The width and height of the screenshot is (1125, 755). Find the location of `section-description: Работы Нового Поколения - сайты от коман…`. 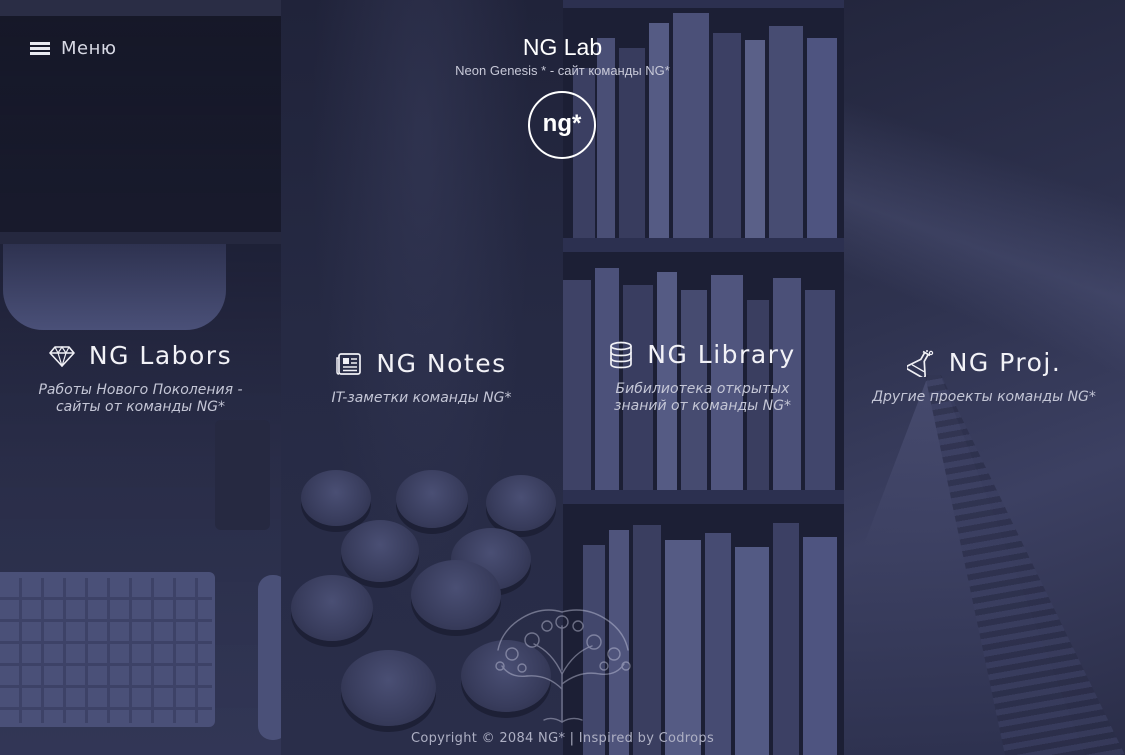

section-description: Работы Нового Поколения - сайты от коман… is located at coordinates (140, 398).